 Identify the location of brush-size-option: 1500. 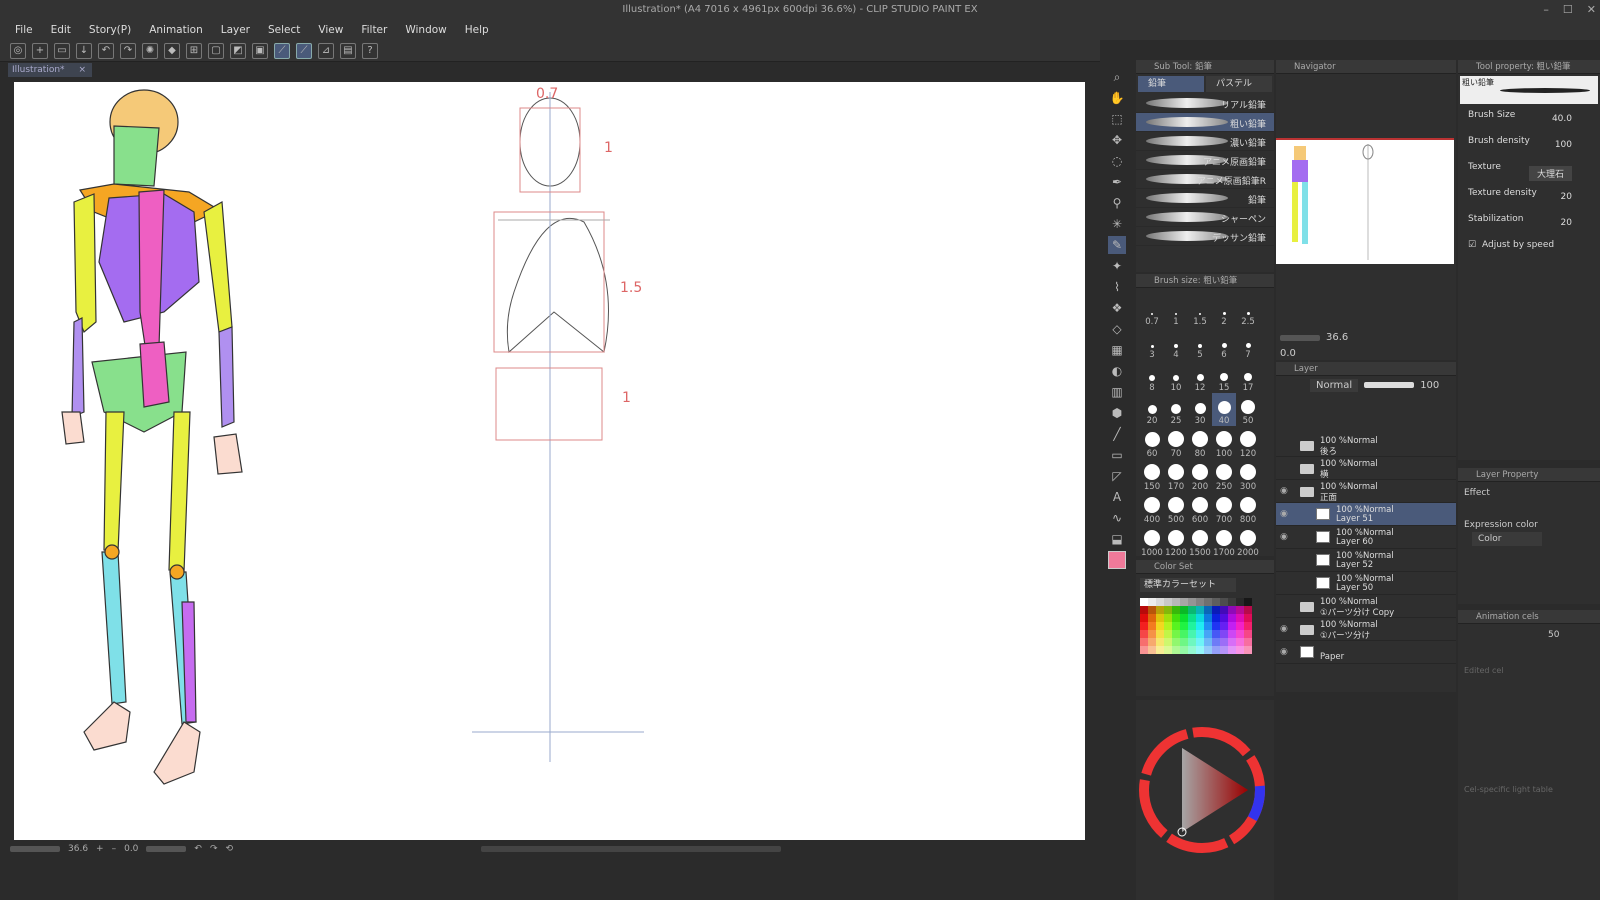
(1200, 541).